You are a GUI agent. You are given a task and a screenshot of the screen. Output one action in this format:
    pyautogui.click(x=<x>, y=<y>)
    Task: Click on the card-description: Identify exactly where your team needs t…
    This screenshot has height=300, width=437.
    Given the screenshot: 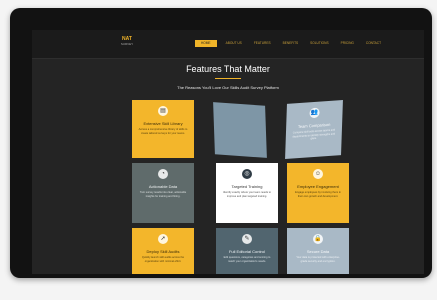 What is the action you would take?
    pyautogui.click(x=247, y=194)
    